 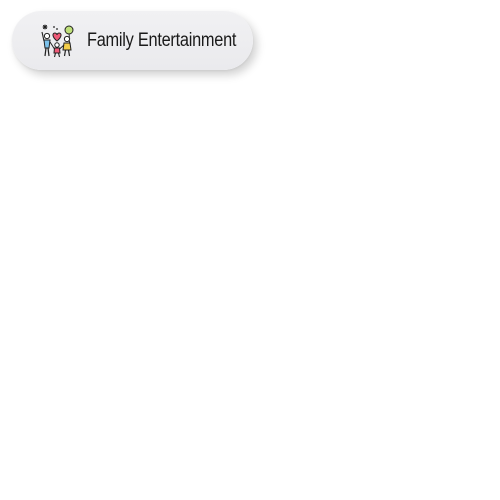 I want to click on chip-label: Family Entertainment, so click(x=162, y=40).